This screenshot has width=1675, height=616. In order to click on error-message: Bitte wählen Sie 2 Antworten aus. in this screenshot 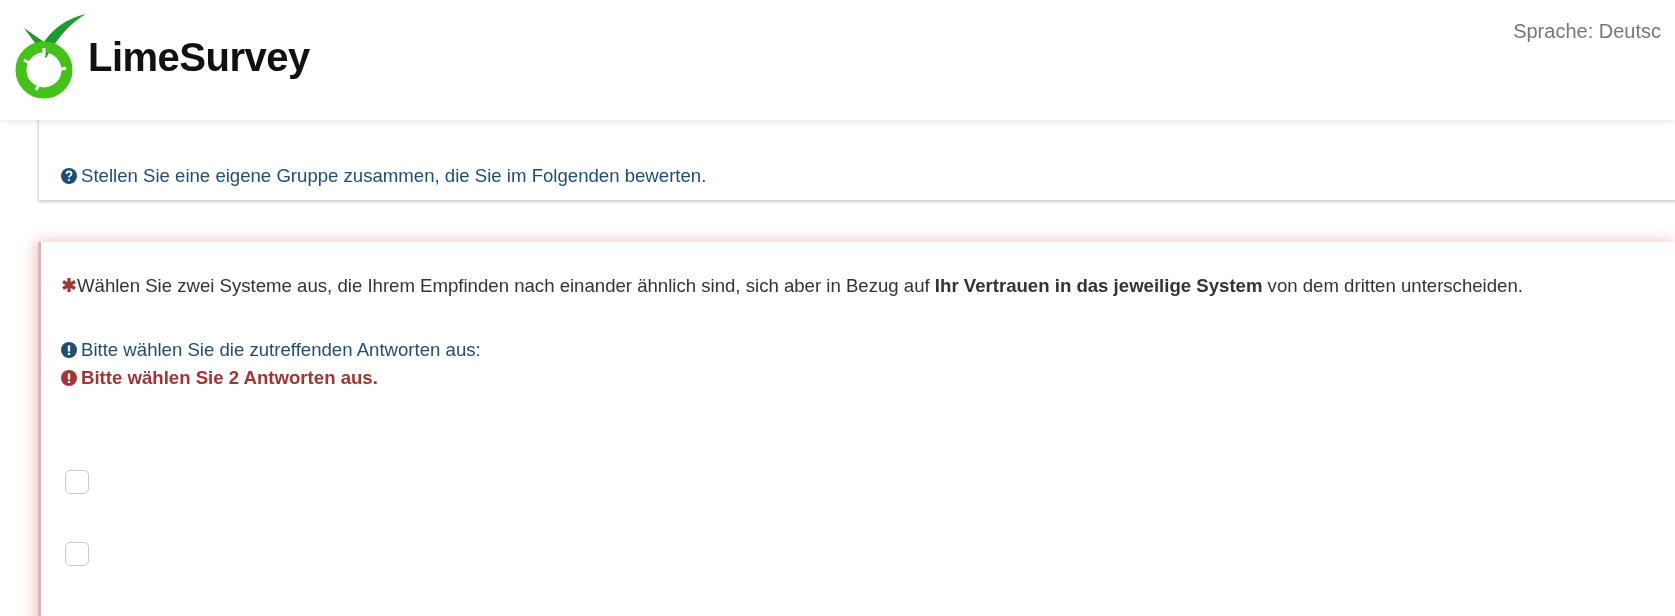, I will do `click(229, 377)`.